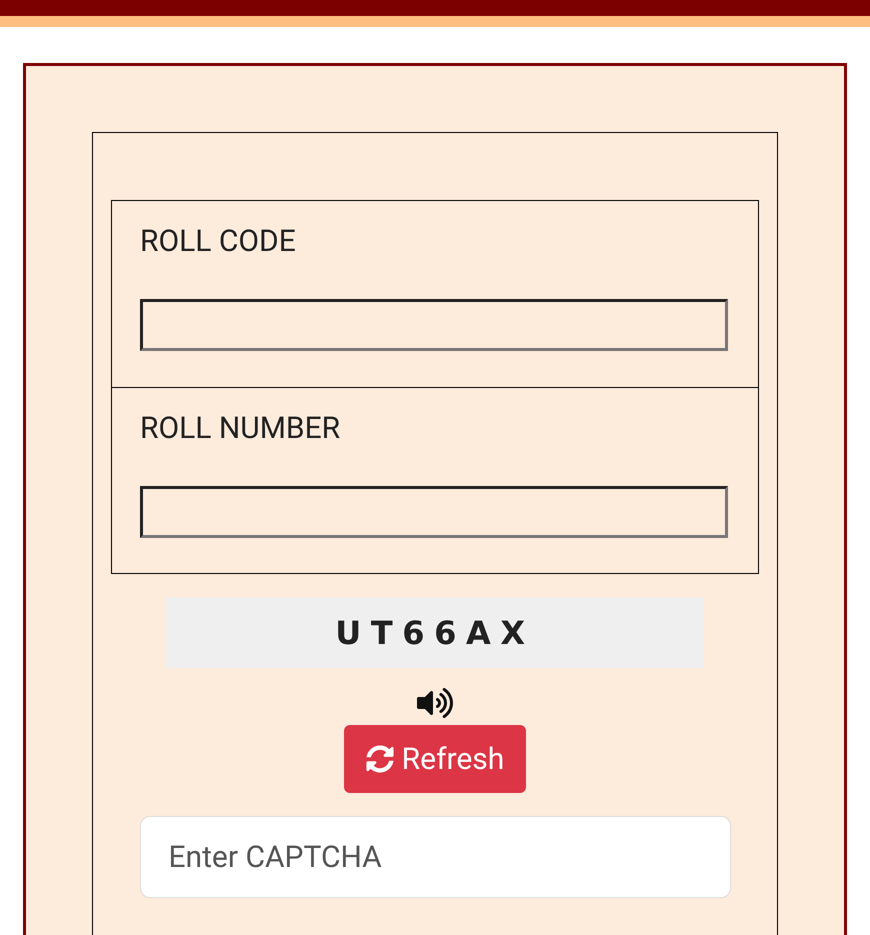 This screenshot has height=935, width=870. I want to click on field-label: ROLL CODE, so click(218, 242).